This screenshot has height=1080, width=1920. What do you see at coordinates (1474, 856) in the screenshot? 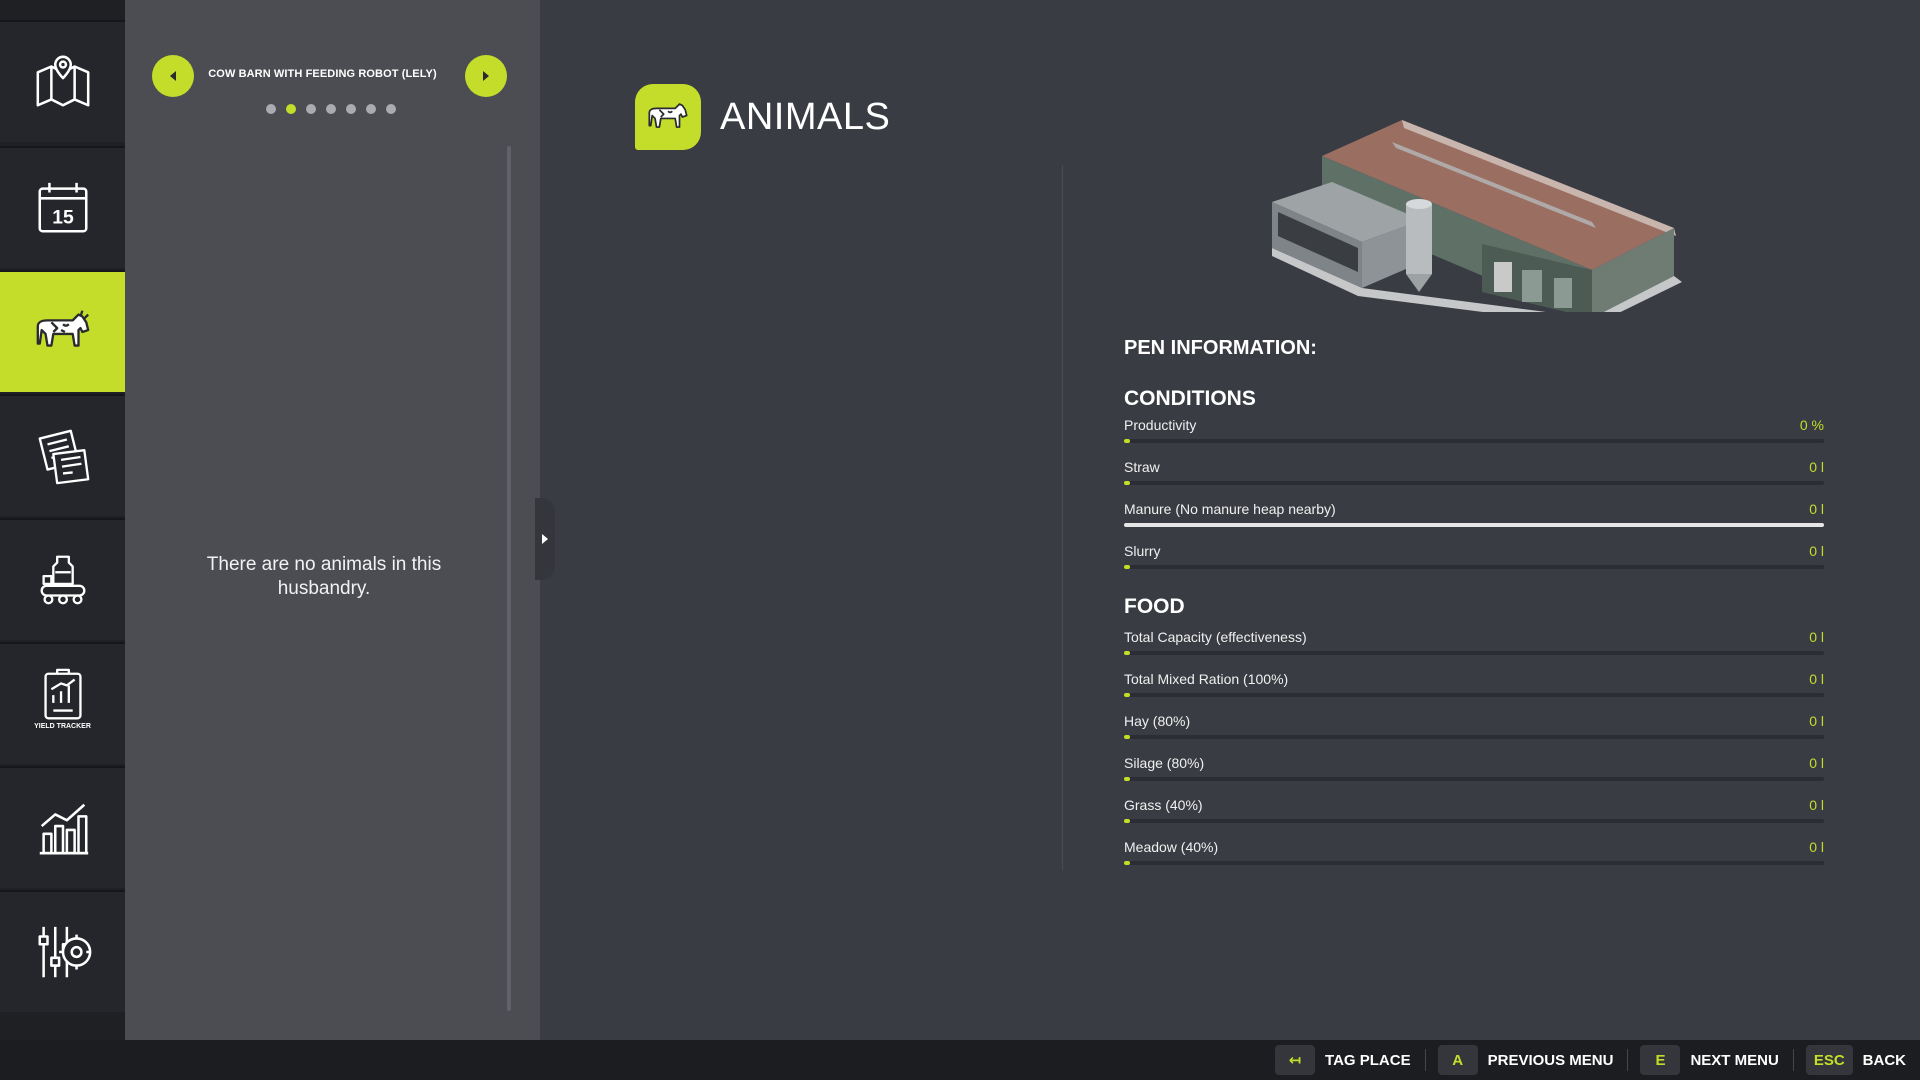
I see `stat-row: Meadow (40%) 0 l` at bounding box center [1474, 856].